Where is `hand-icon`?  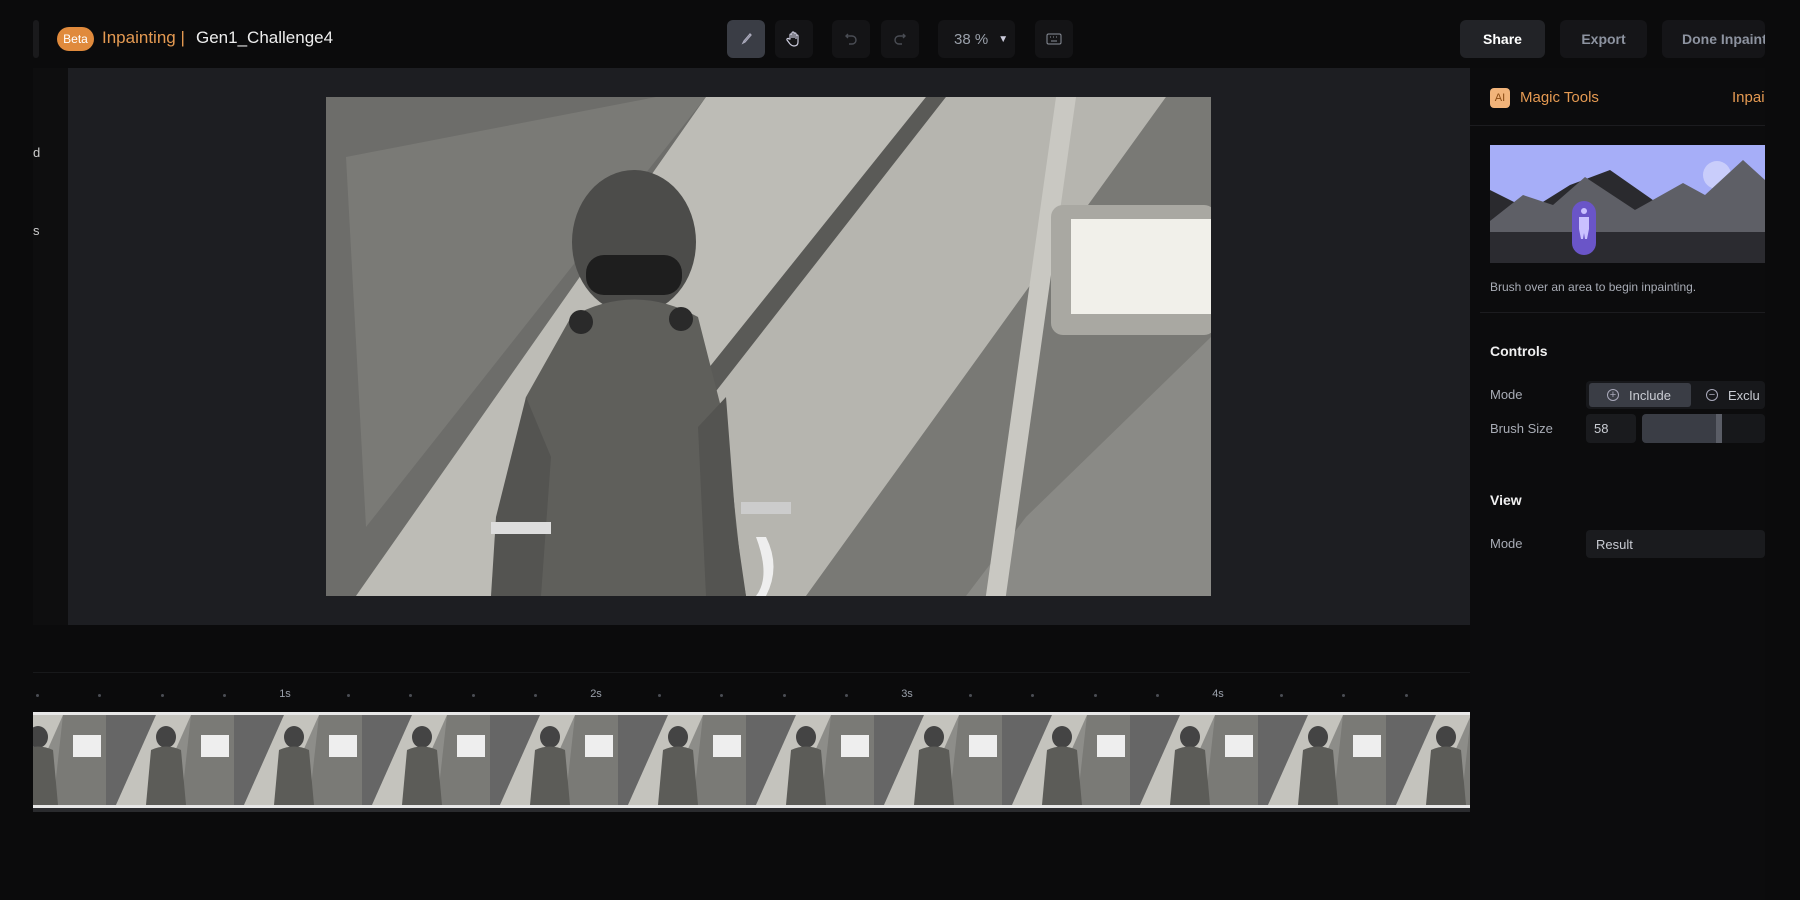 hand-icon is located at coordinates (792, 39).